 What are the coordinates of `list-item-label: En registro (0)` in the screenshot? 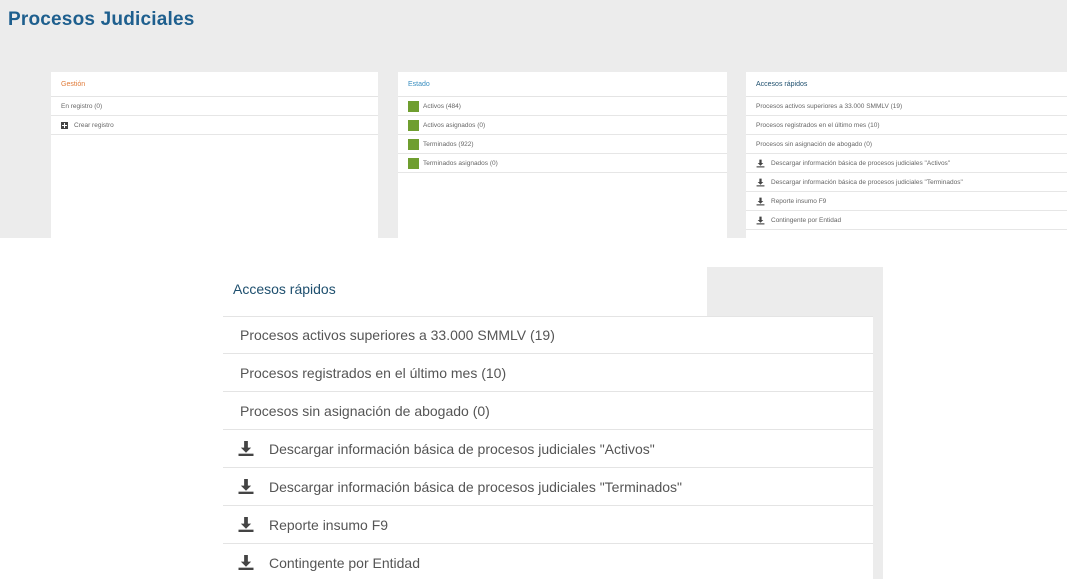 It's located at (82, 106).